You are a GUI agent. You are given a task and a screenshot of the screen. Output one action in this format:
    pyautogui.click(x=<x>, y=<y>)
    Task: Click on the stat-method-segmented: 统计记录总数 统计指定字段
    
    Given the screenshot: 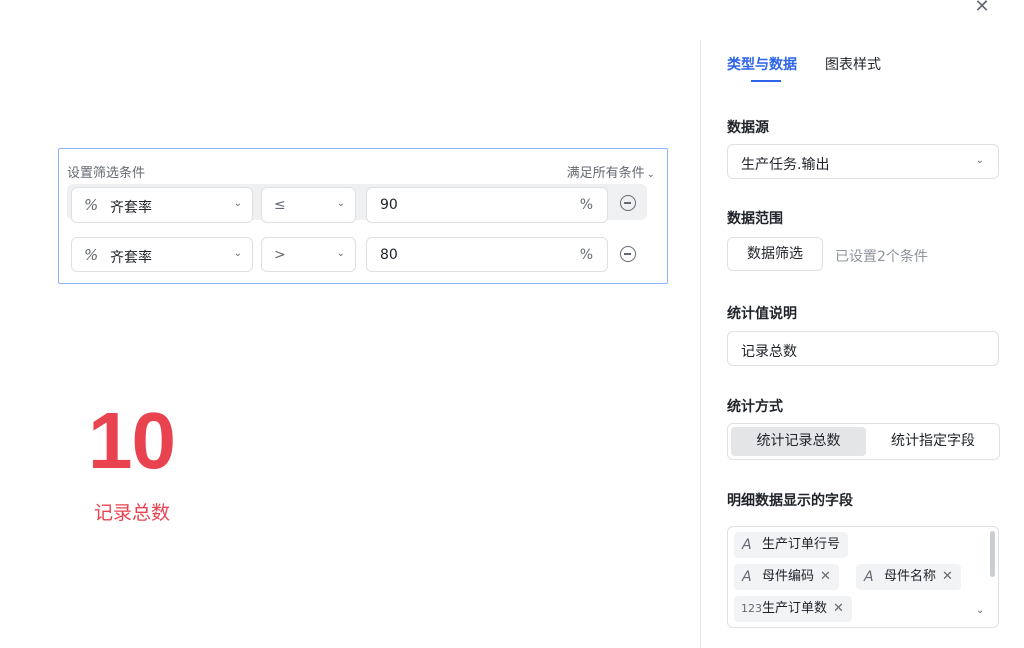 What is the action you would take?
    pyautogui.click(x=863, y=441)
    